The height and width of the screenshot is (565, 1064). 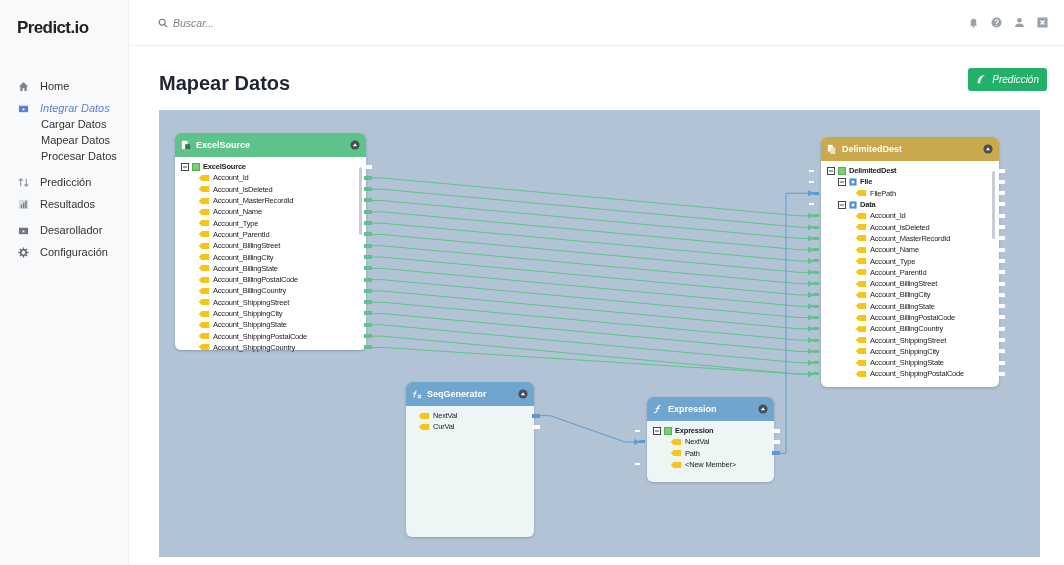 What do you see at coordinates (73, 230) in the screenshot?
I see `nav-item: Desarollador` at bounding box center [73, 230].